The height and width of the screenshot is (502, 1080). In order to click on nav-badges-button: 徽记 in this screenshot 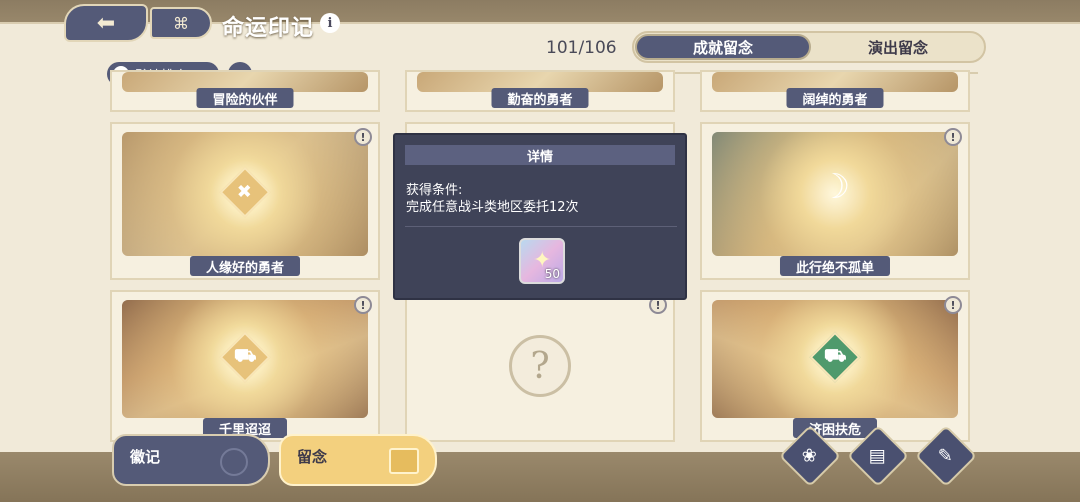, I will do `click(191, 460)`.